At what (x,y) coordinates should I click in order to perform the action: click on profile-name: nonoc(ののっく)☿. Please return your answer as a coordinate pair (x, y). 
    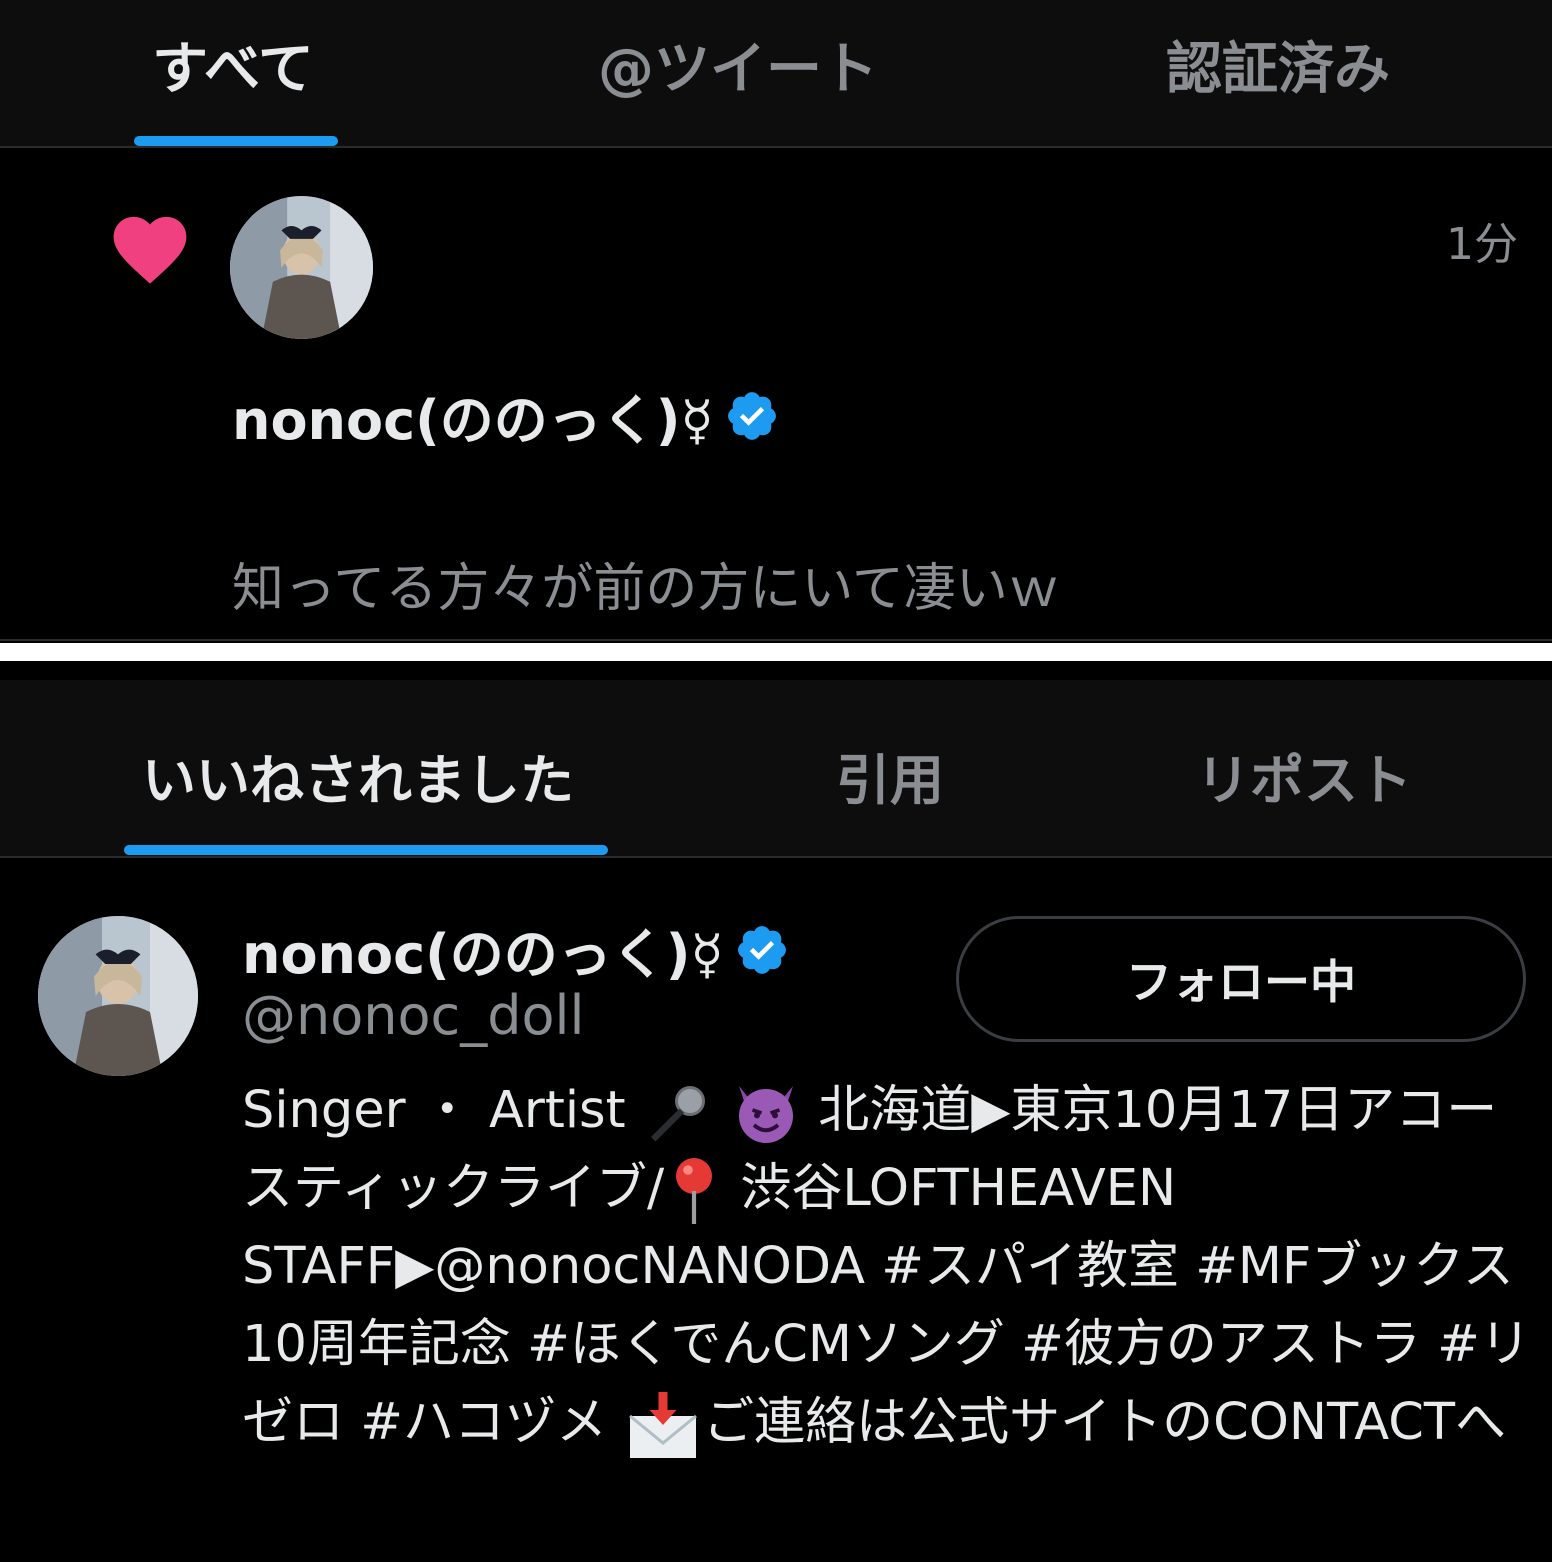
    Looking at the image, I should click on (483, 954).